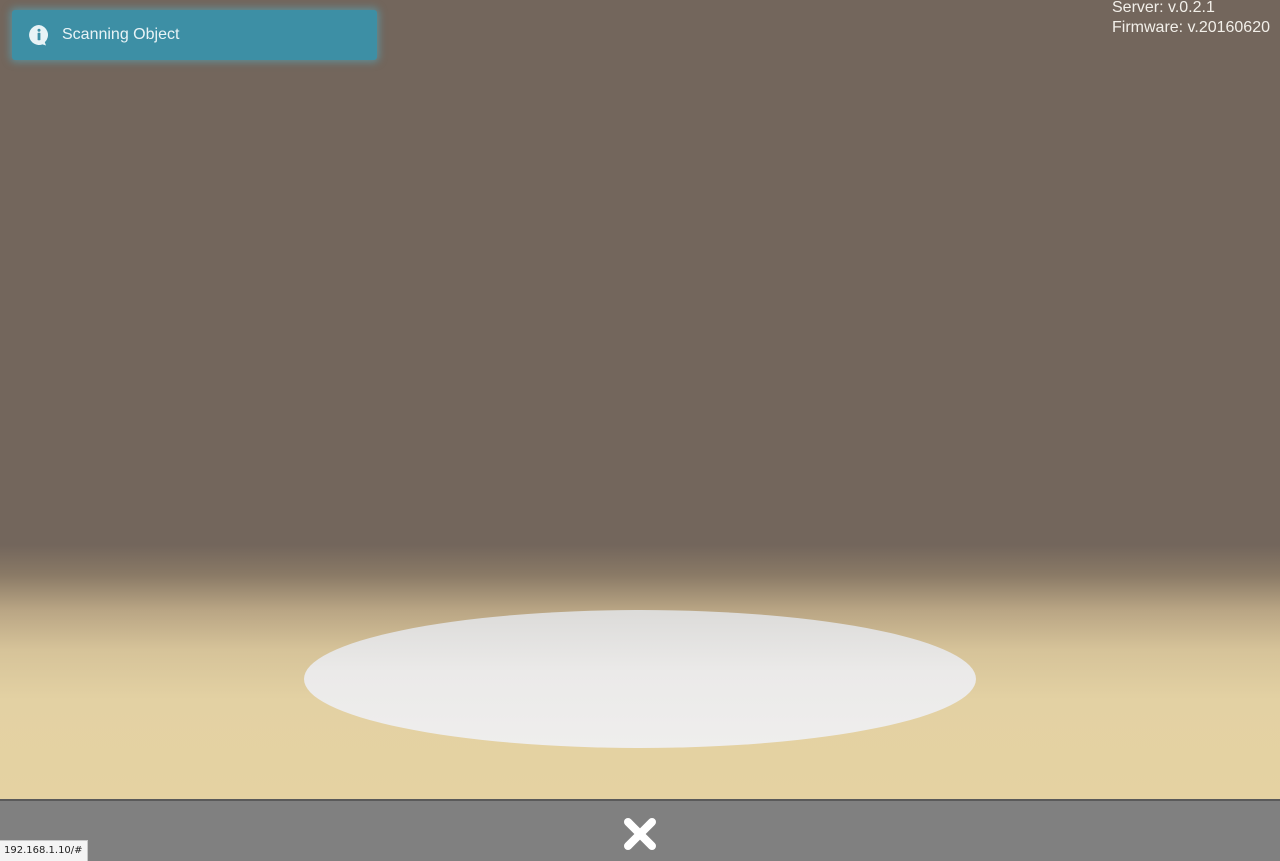 The height and width of the screenshot is (861, 1280). I want to click on server-version: Server: v.0.2.1, so click(1163, 8).